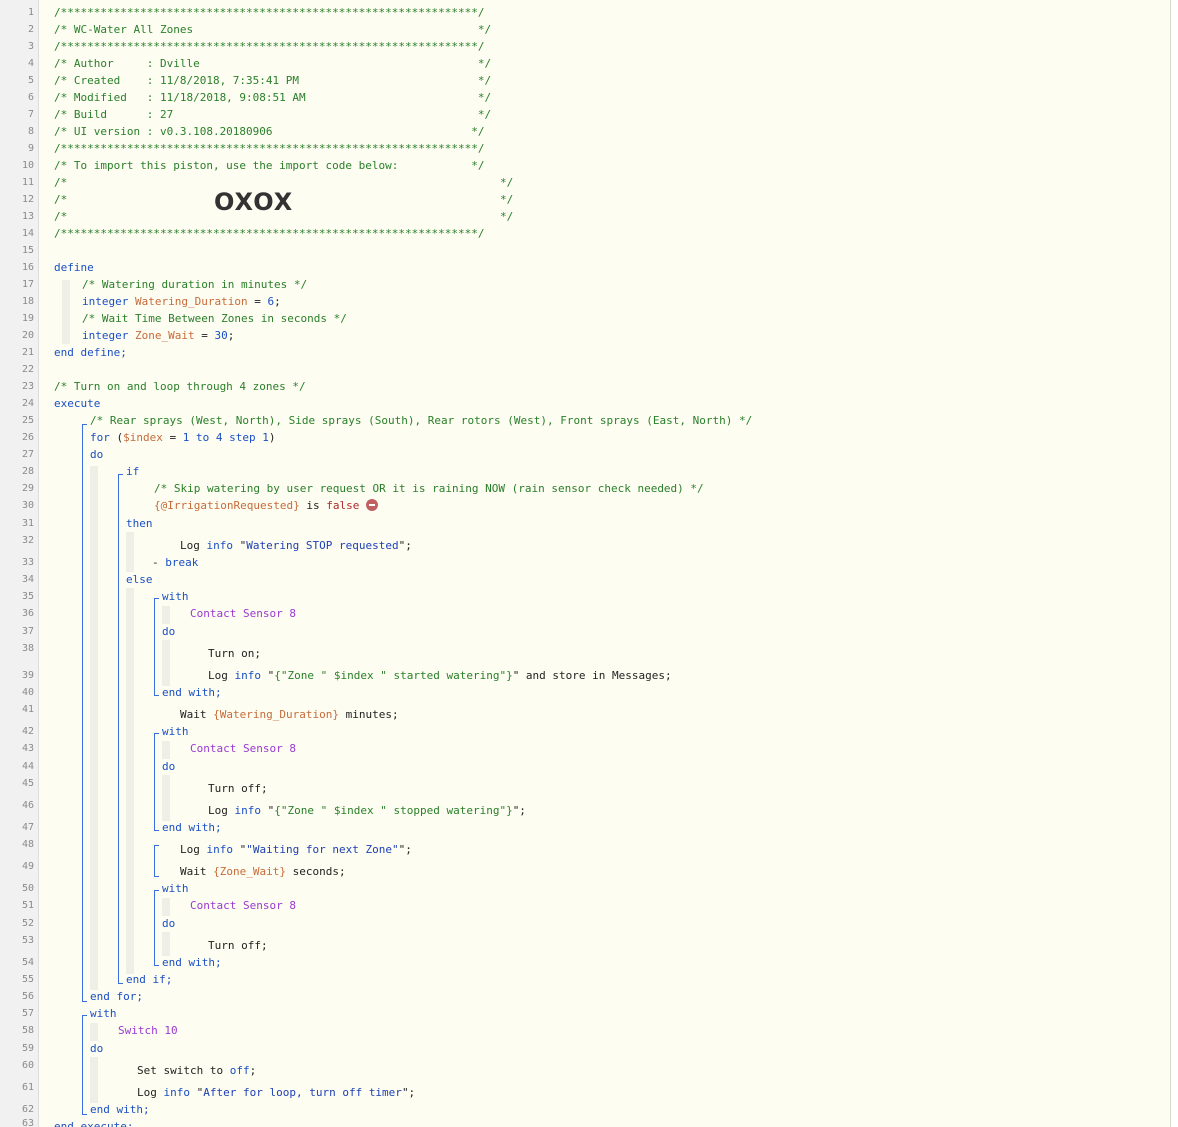  What do you see at coordinates (248, 675) in the screenshot?
I see `log-level: info` at bounding box center [248, 675].